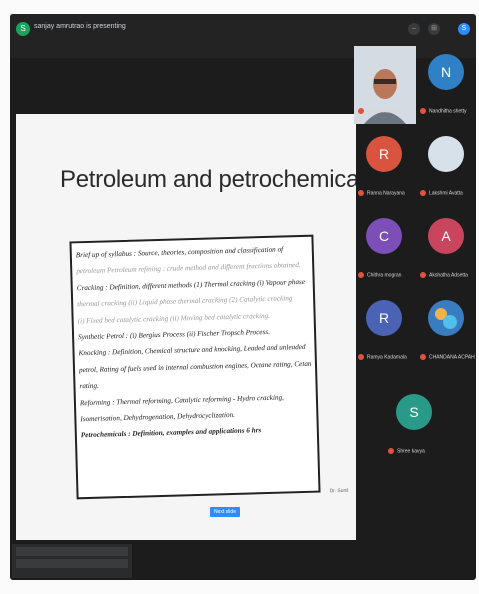 The width and height of the screenshot is (479, 594). Describe the element at coordinates (80, 26) in the screenshot. I see `presenter-label: sanjay amrutrao is presenting` at that location.